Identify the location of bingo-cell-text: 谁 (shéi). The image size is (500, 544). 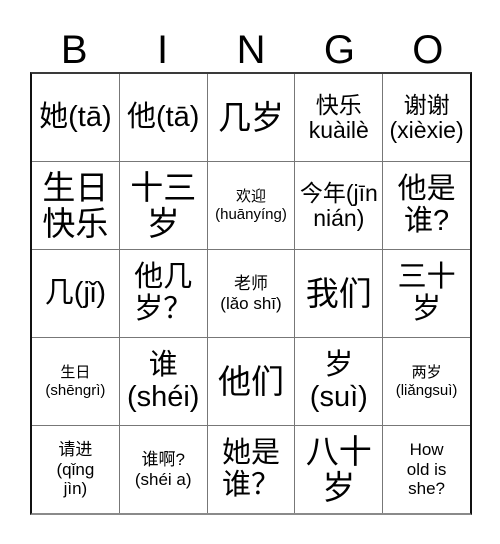
(163, 381).